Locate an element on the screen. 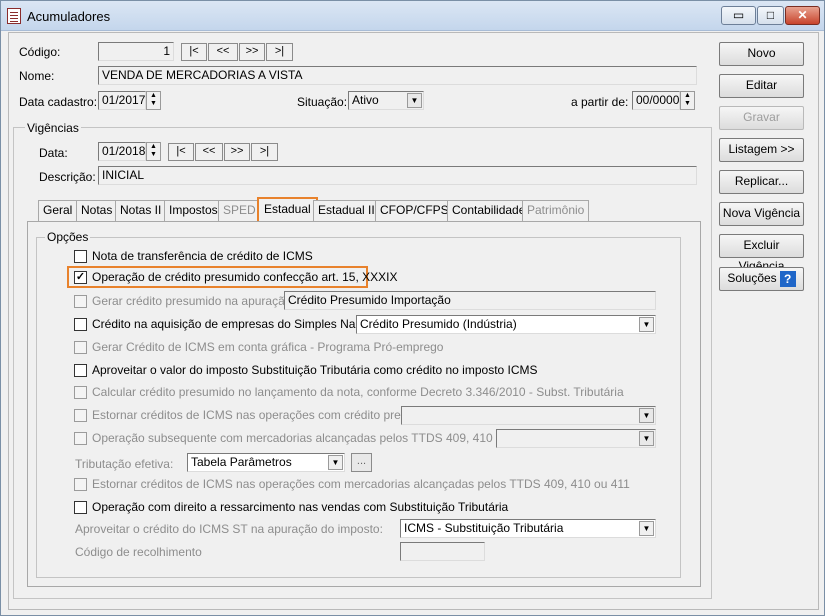 This screenshot has width=825, height=616. nova-vigencia-button: Nova Vigência is located at coordinates (761, 214).